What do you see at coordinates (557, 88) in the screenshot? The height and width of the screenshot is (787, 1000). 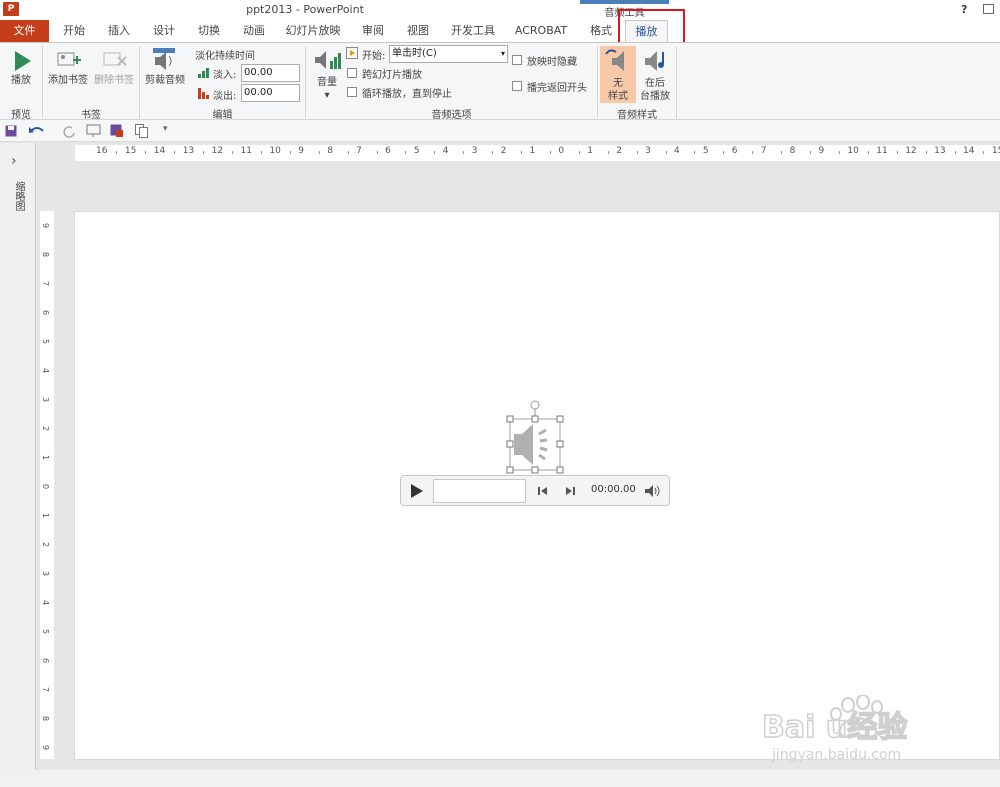 I see `rewind-label: 播完返回开头` at bounding box center [557, 88].